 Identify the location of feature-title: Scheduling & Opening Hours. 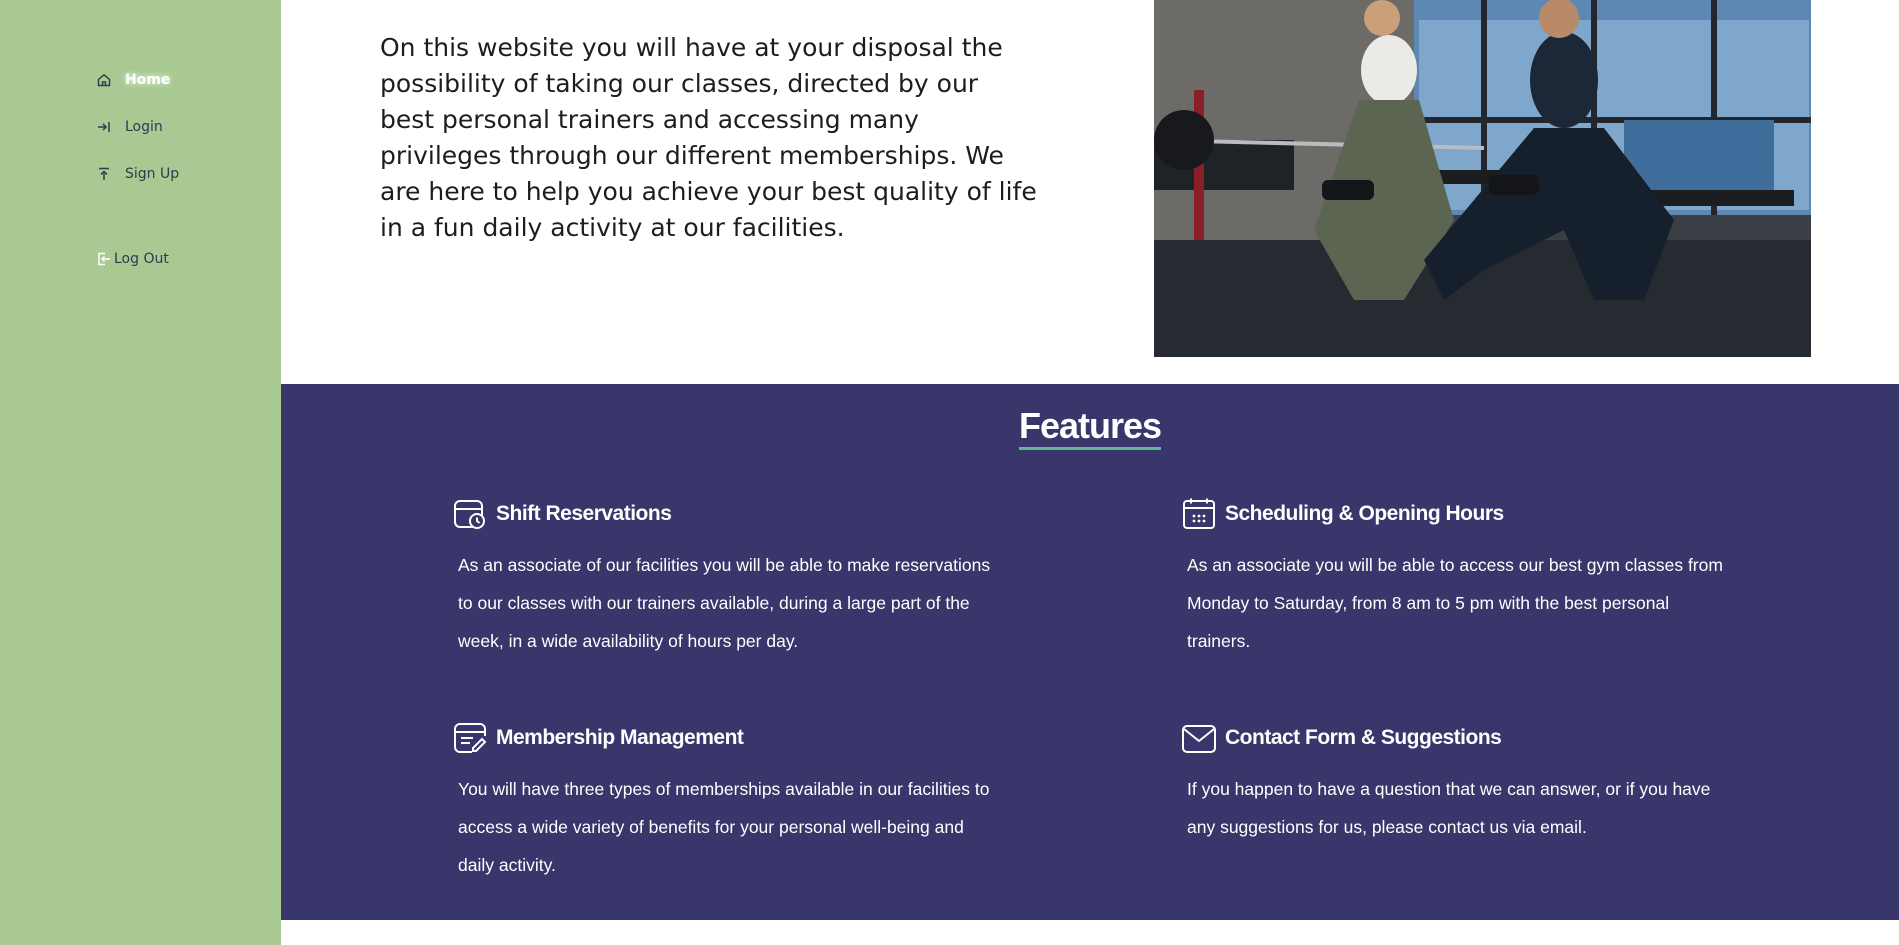
(1364, 513).